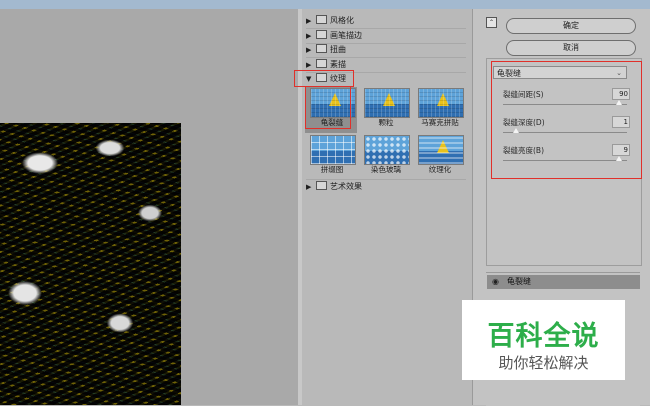 The width and height of the screenshot is (650, 406). Describe the element at coordinates (441, 150) in the screenshot. I see `filter-thumb-texturizer` at that location.